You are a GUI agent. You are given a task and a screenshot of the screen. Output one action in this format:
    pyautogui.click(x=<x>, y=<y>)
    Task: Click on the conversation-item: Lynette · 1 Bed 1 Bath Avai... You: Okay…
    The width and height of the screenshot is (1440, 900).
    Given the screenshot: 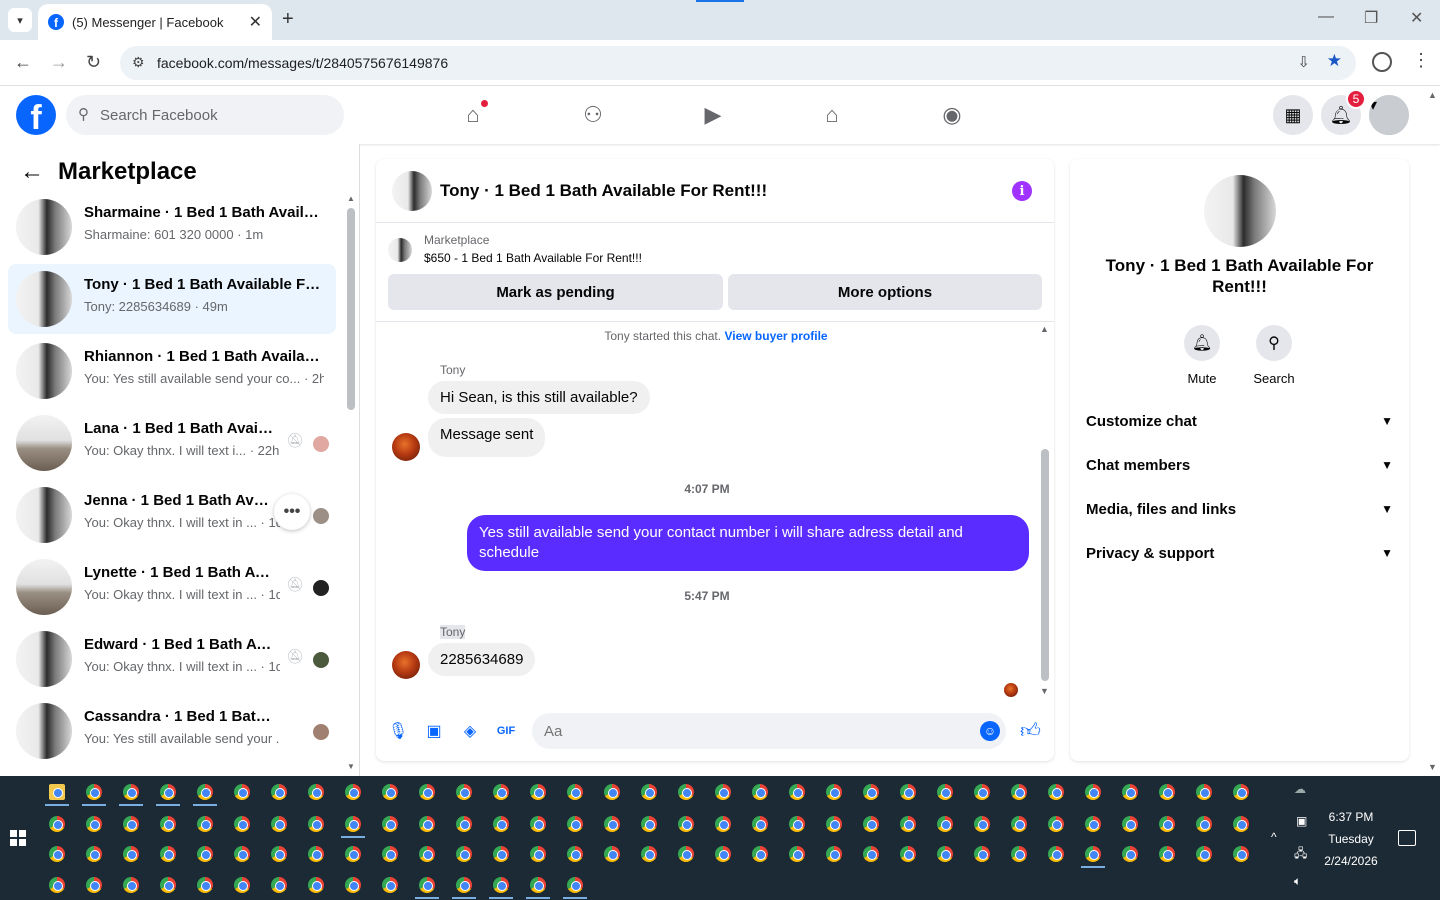 What is the action you would take?
    pyautogui.click(x=172, y=587)
    